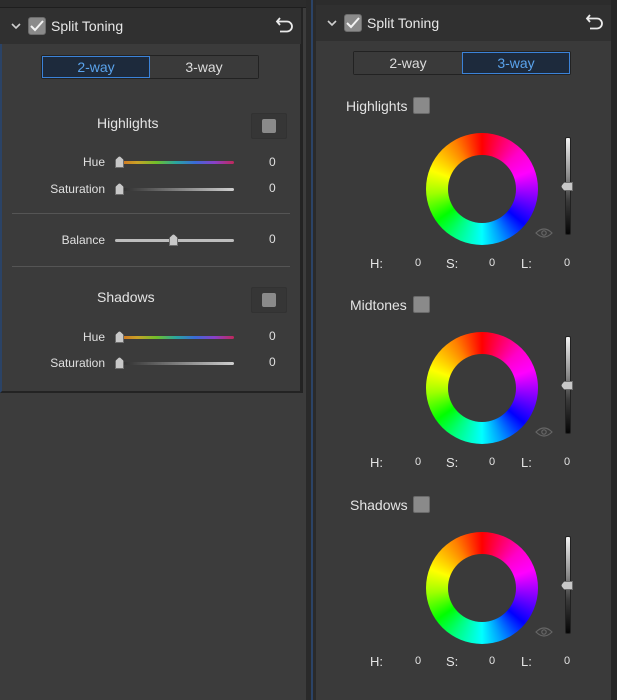  I want to click on balance-label: Balance, so click(83, 240).